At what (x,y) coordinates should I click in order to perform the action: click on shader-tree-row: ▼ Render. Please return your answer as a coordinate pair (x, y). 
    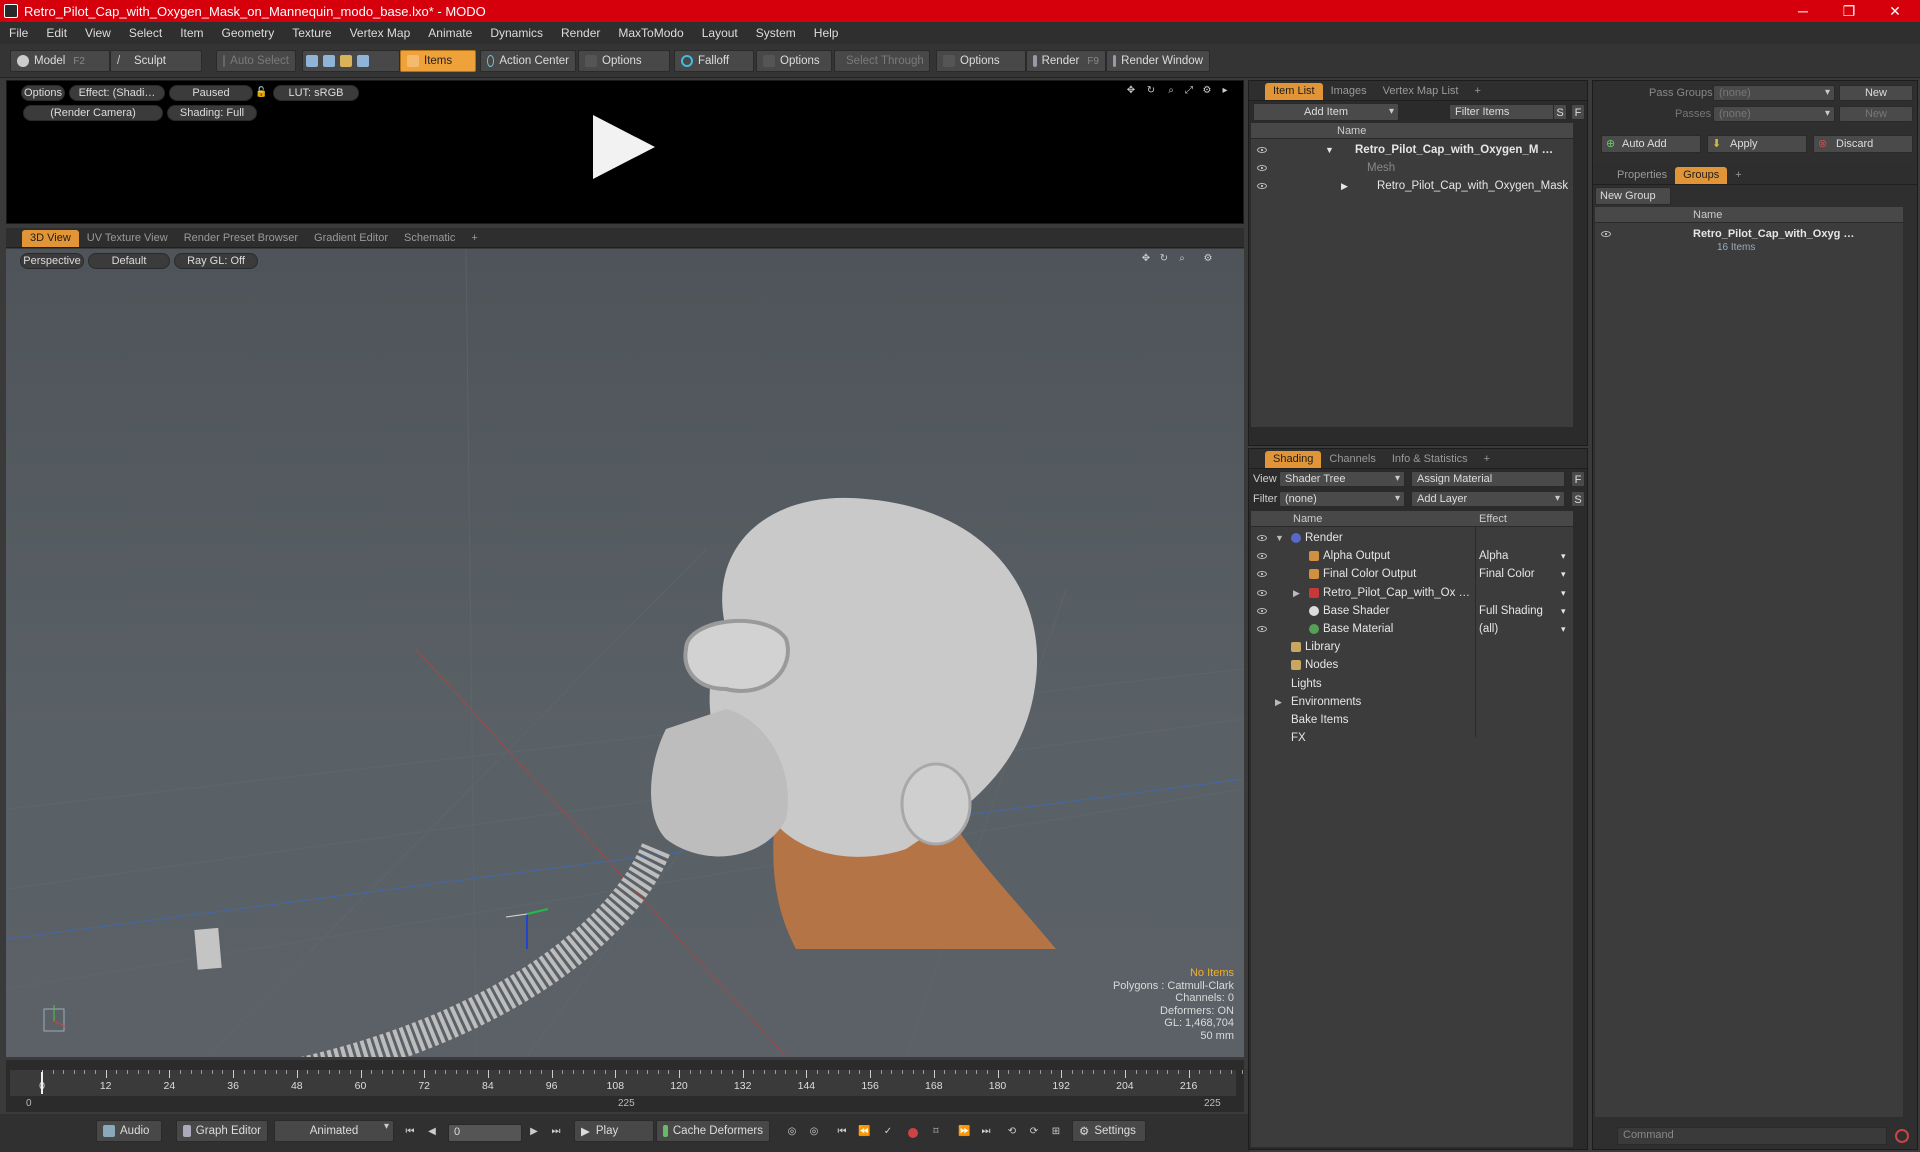
    Looking at the image, I should click on (1412, 538).